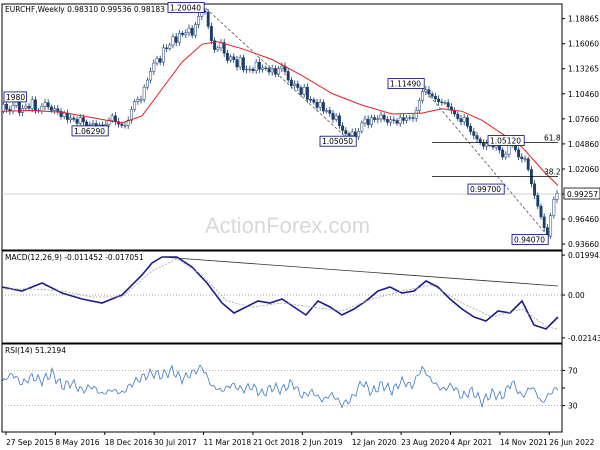 This screenshot has height=450, width=600. Describe the element at coordinates (584, 338) in the screenshot. I see `macd-tick-label: -0.021434` at that location.